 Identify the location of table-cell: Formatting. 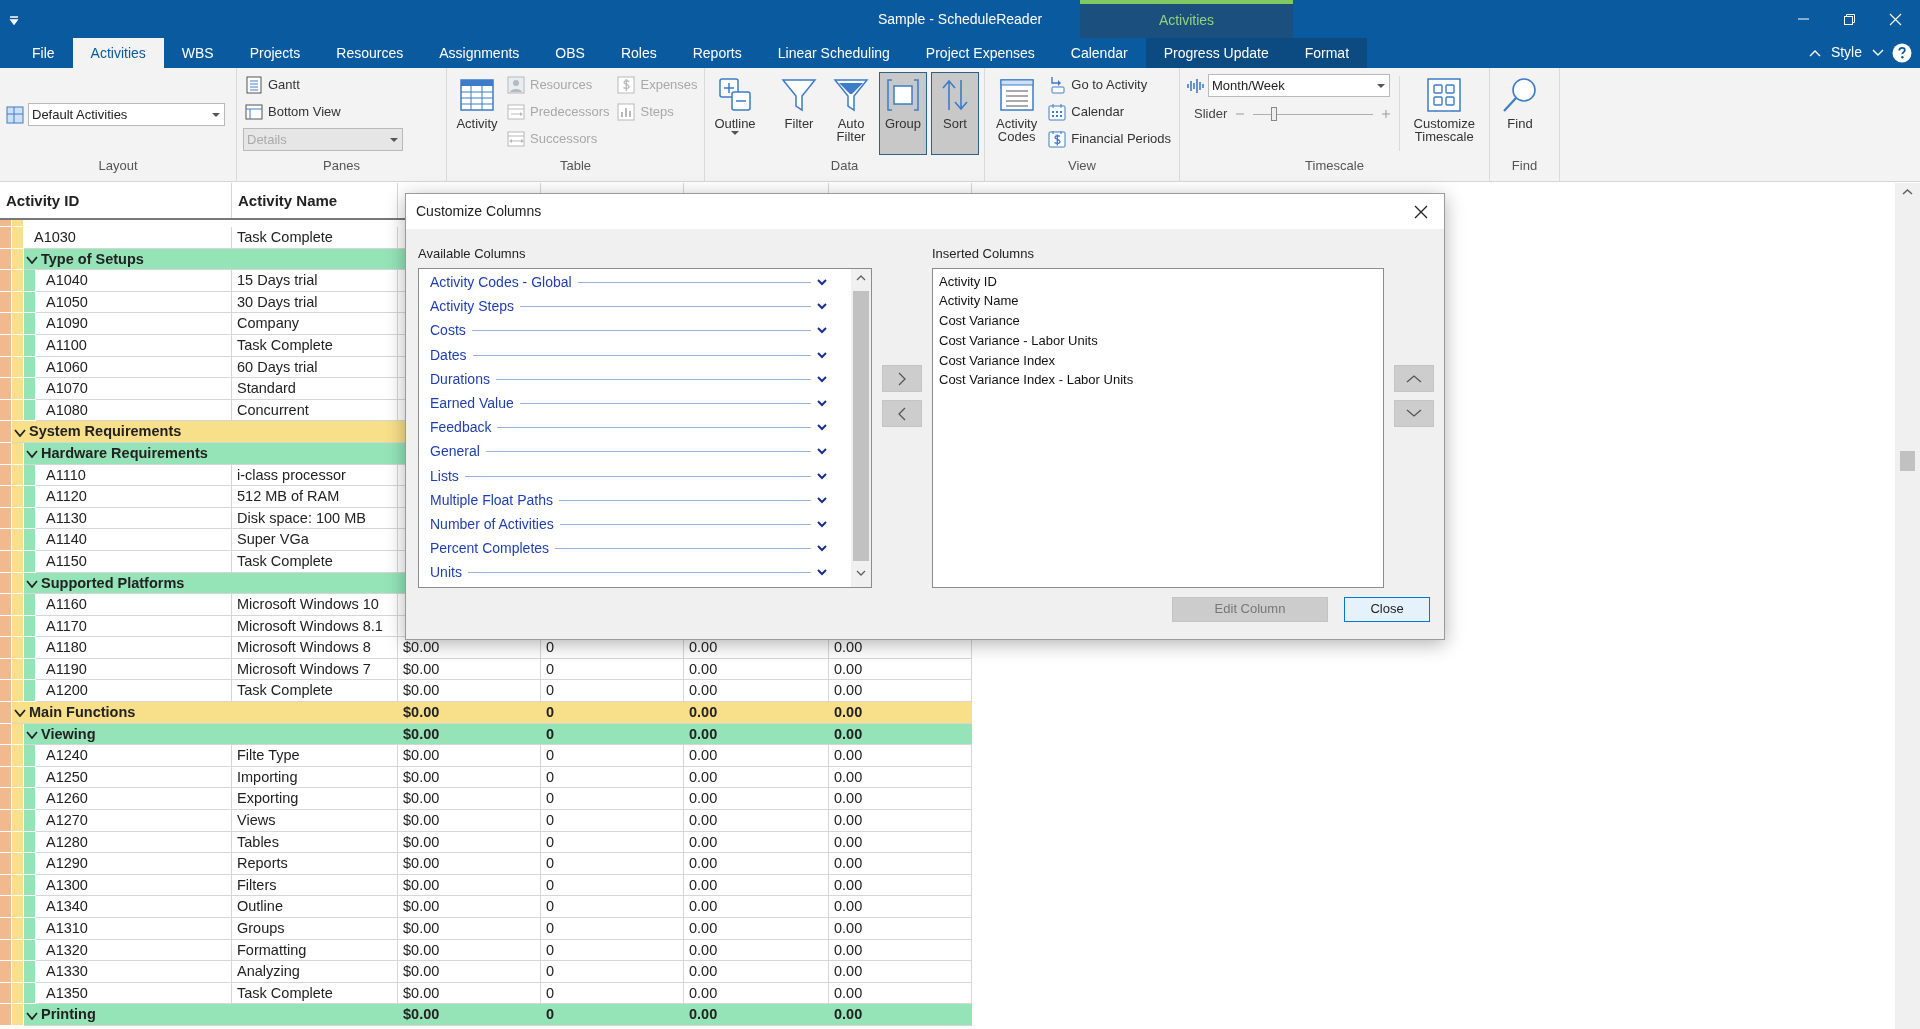
(315, 950).